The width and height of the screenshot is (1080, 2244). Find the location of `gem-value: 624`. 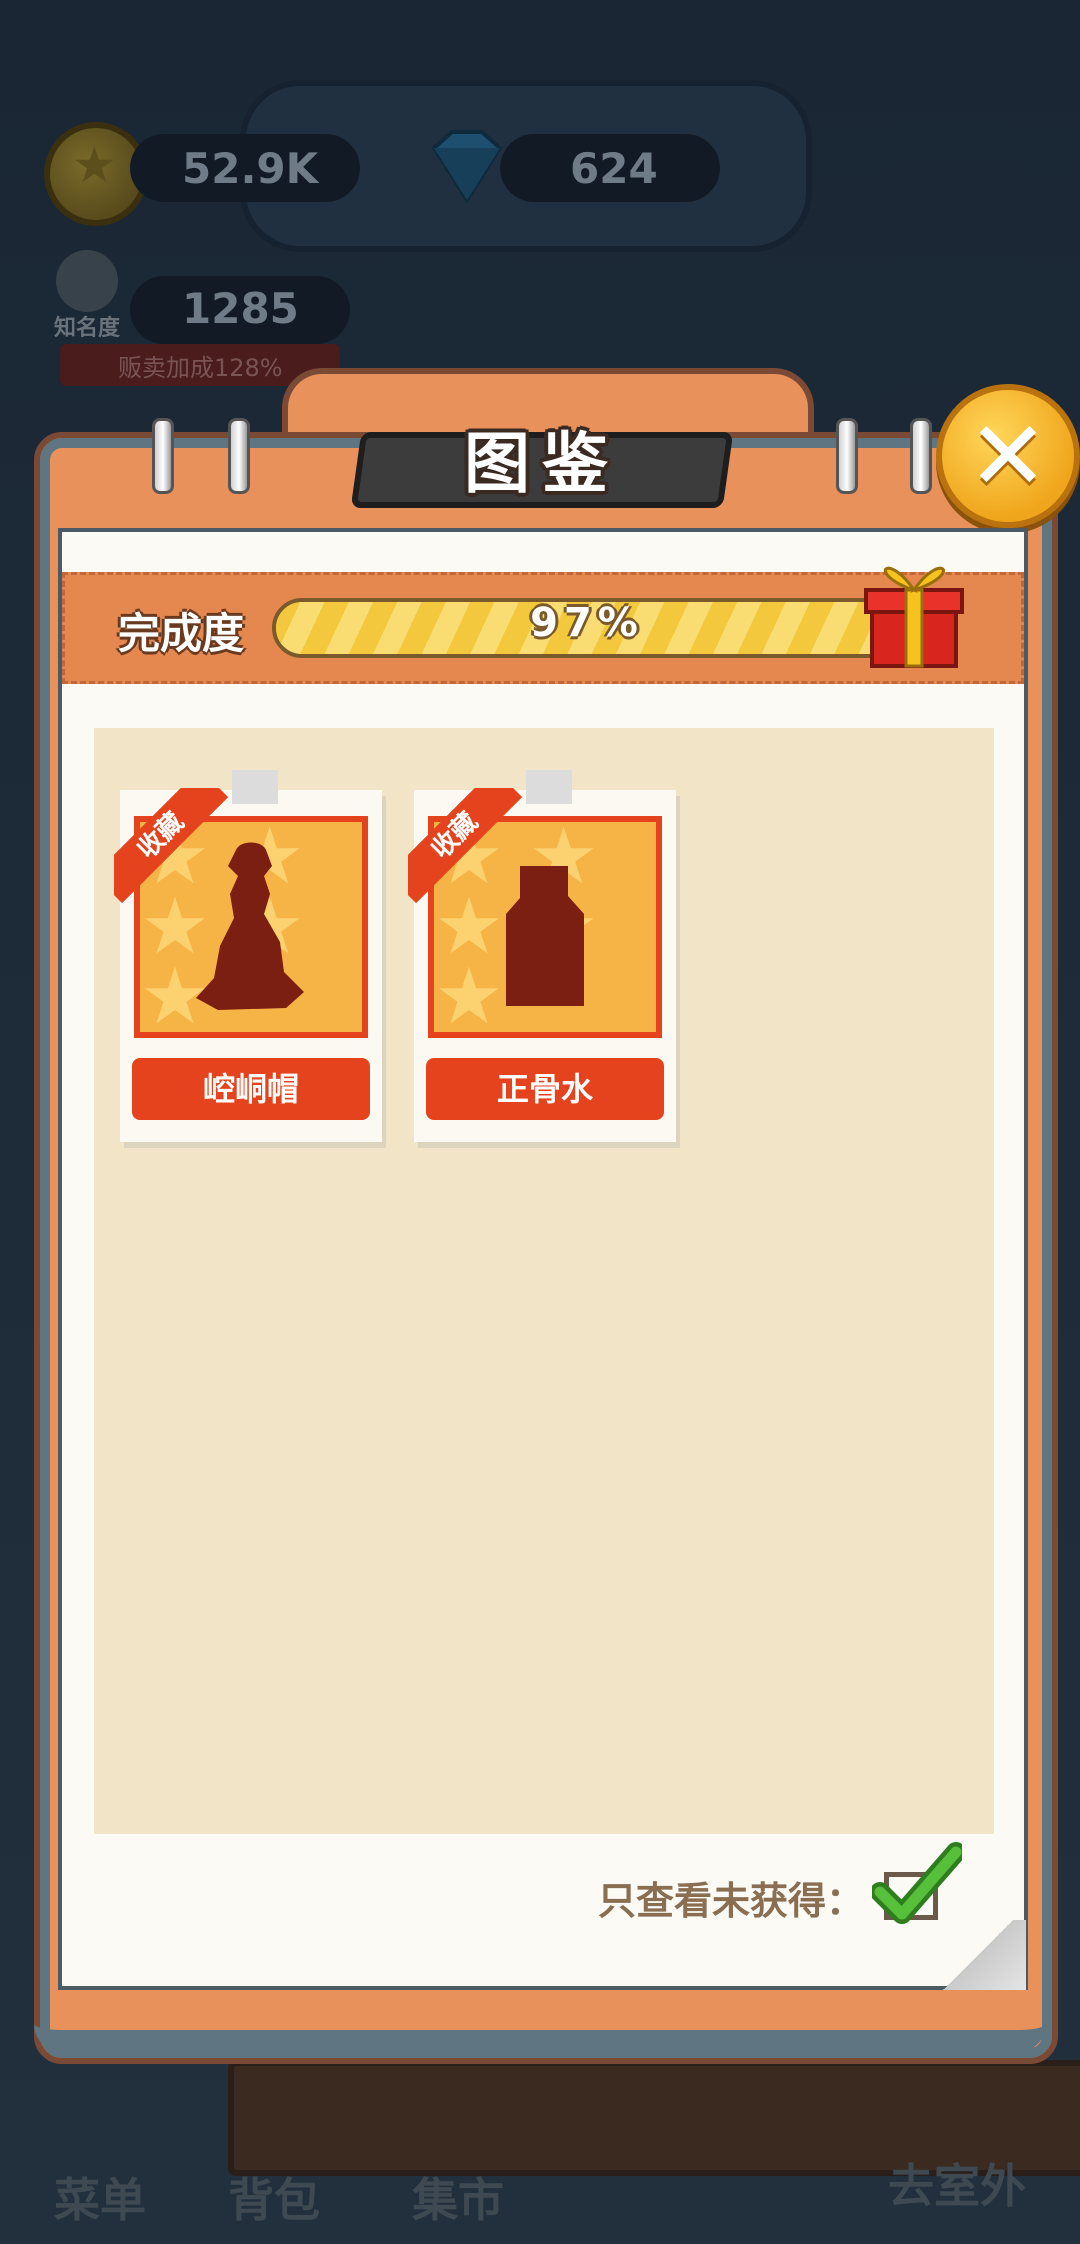

gem-value: 624 is located at coordinates (614, 168).